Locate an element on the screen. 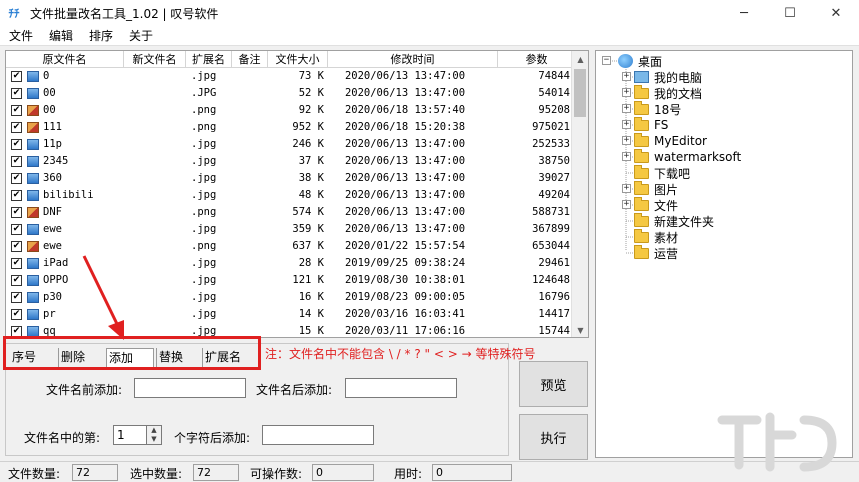  menu-sort: 排序 is located at coordinates (101, 35).